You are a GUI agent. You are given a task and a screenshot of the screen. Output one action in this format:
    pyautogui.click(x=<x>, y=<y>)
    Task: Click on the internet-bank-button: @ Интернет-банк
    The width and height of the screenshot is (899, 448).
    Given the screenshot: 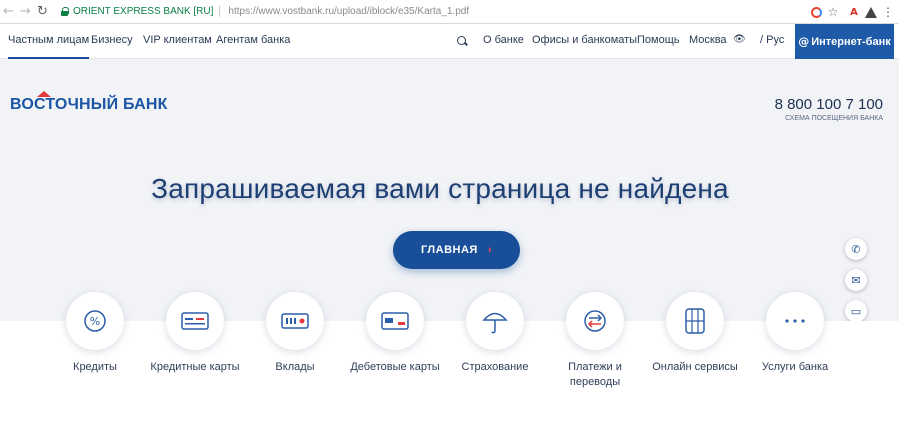 What is the action you would take?
    pyautogui.click(x=844, y=41)
    